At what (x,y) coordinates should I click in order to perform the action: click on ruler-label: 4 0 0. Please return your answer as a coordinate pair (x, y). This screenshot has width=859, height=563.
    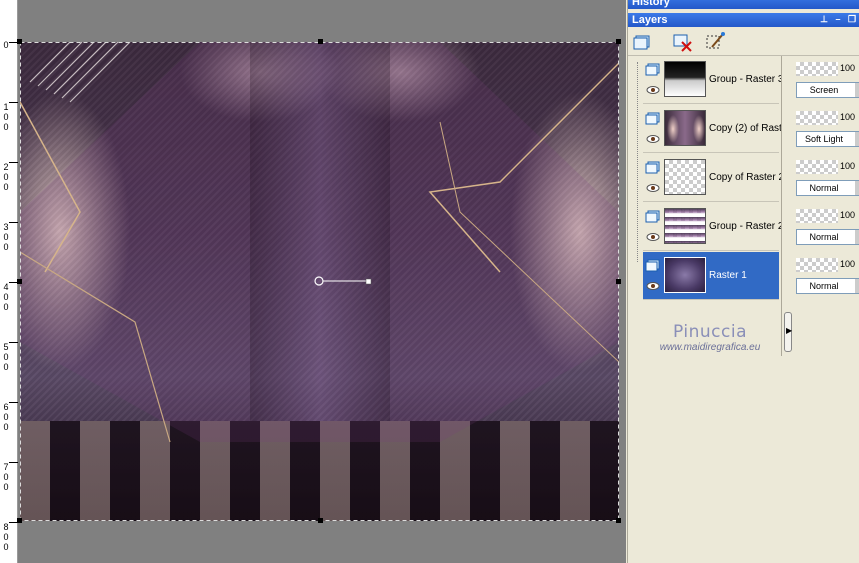
    Looking at the image, I should click on (6, 297).